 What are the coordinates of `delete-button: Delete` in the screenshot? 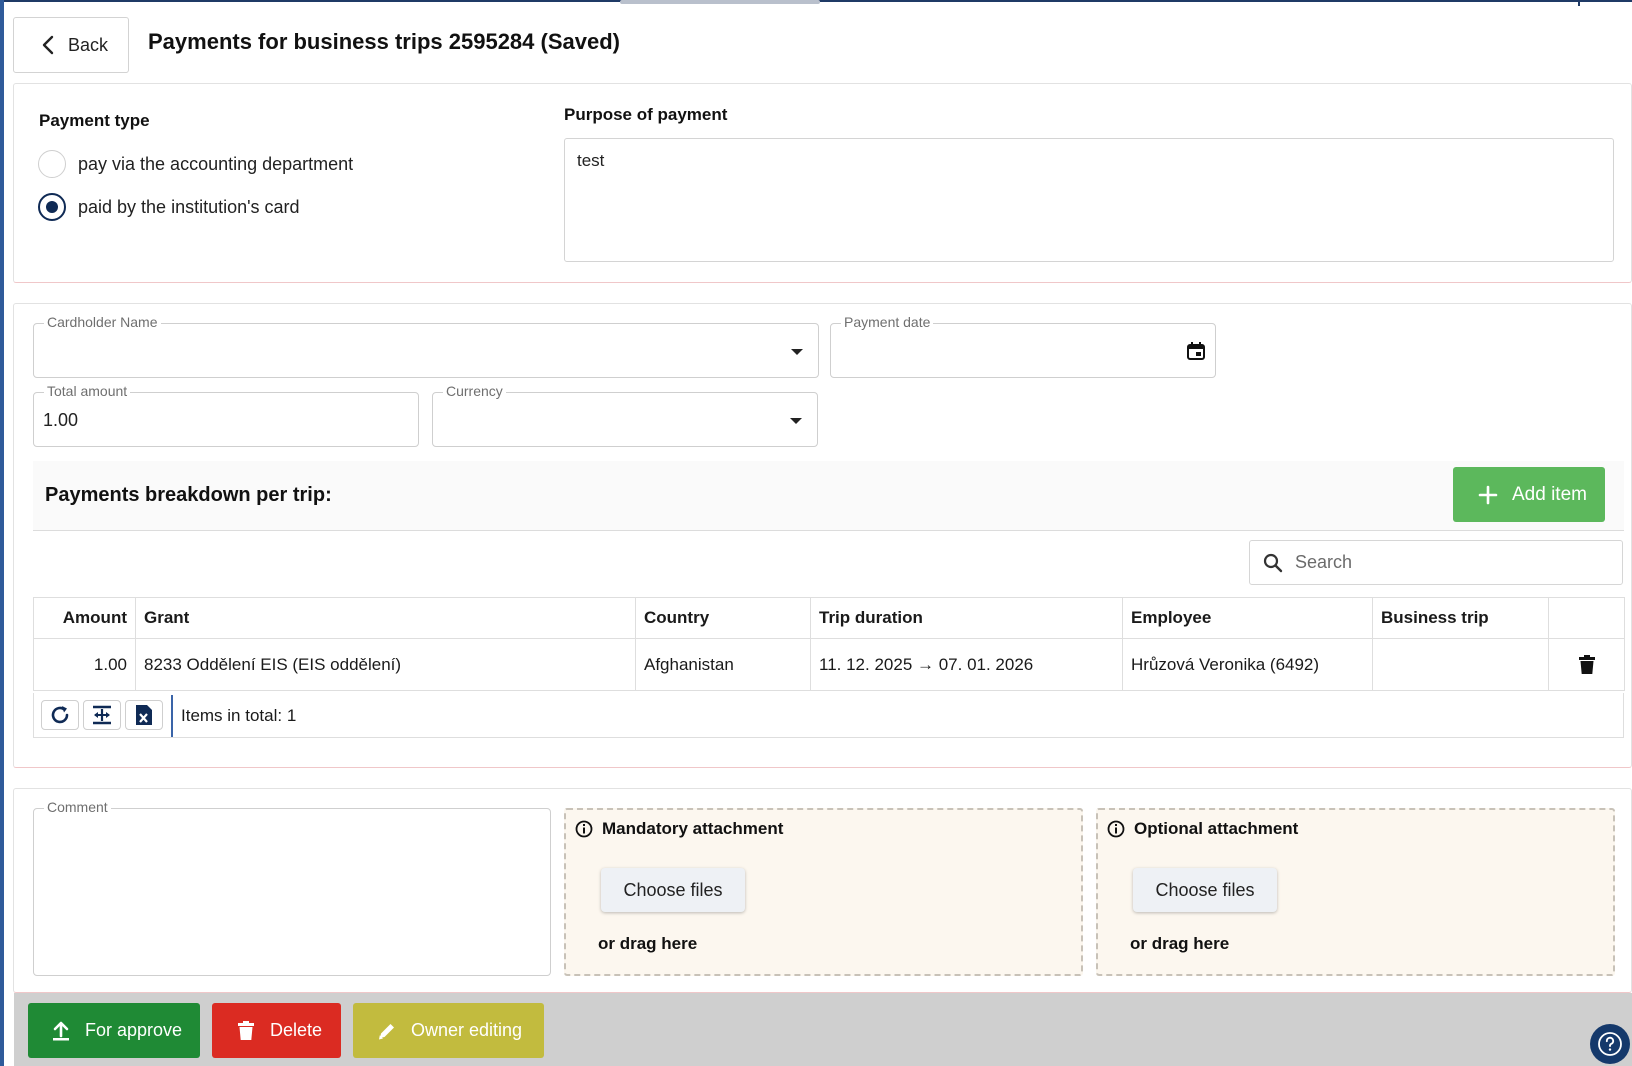 It's located at (276, 1030).